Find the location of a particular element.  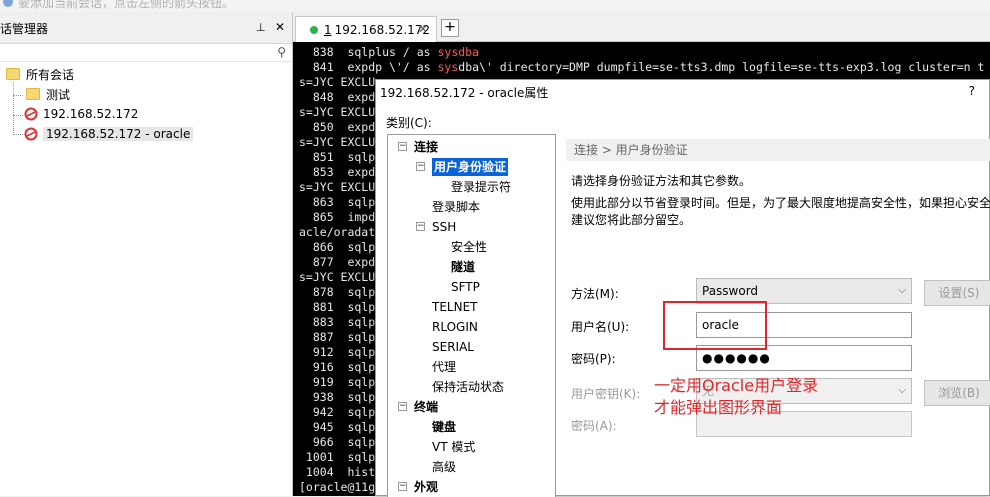

terminal-keyword: sys is located at coordinates (448, 67).